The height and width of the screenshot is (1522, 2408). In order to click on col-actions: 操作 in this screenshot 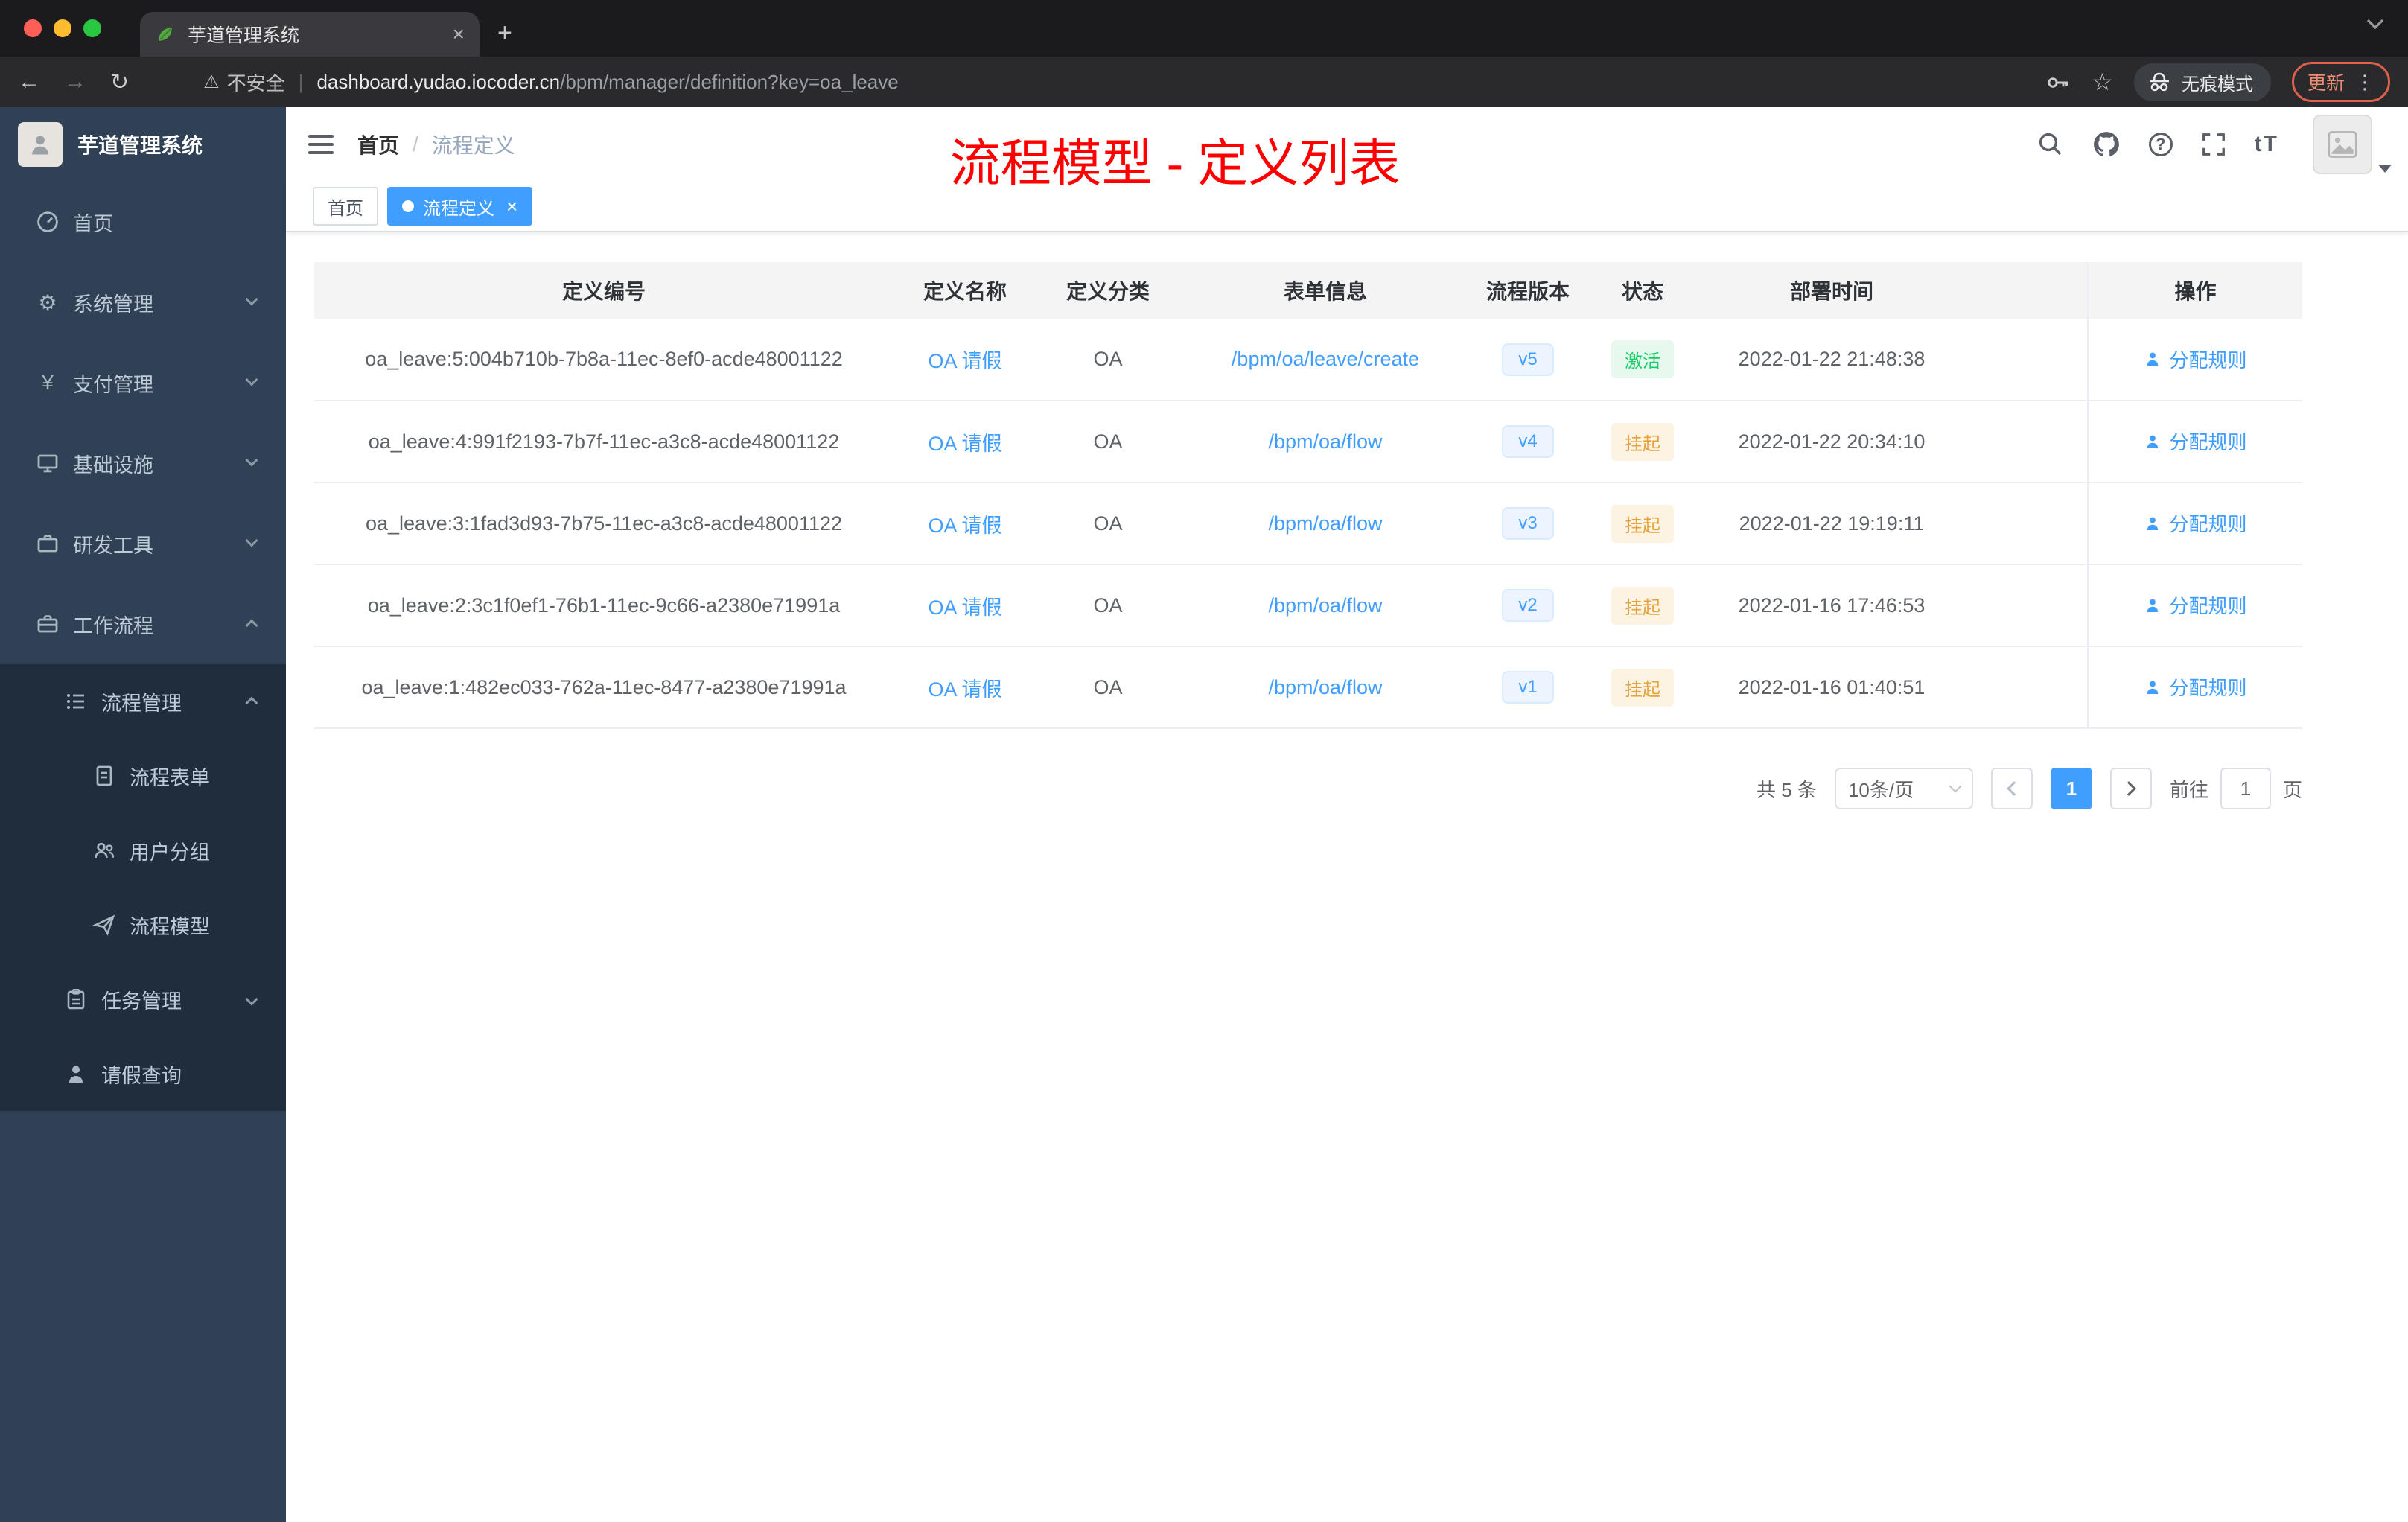, I will do `click(2194, 290)`.